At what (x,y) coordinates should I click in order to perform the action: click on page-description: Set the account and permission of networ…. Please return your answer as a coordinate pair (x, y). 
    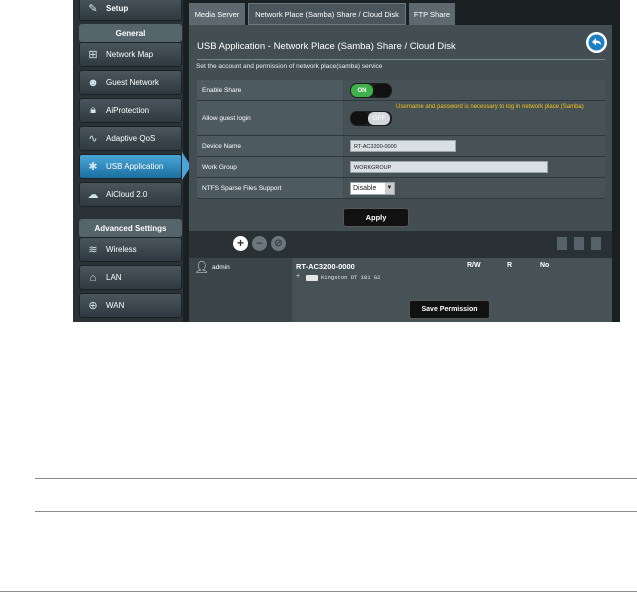
    Looking at the image, I should click on (289, 66).